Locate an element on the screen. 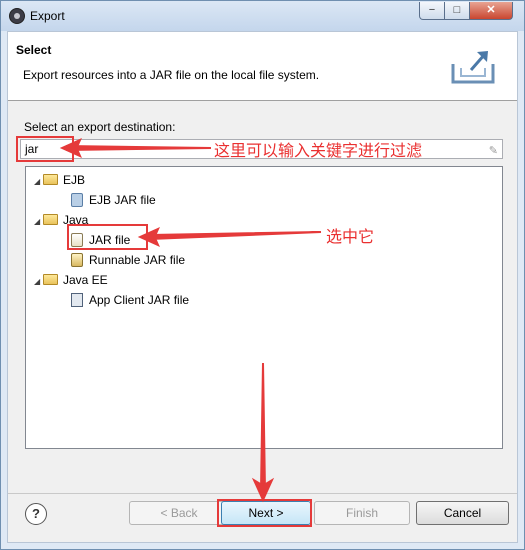 The width and height of the screenshot is (525, 550). filter-arrow is located at coordinates (139, 148).